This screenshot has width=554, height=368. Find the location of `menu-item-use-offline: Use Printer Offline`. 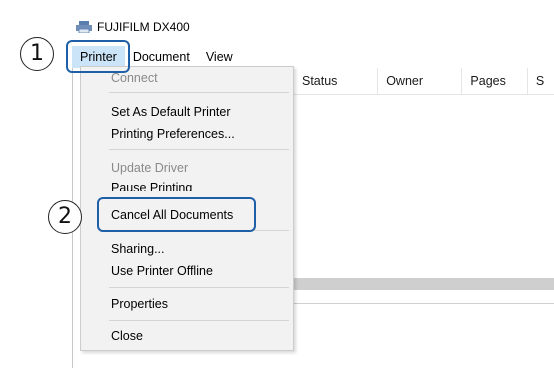

menu-item-use-offline: Use Printer Offline is located at coordinates (187, 271).